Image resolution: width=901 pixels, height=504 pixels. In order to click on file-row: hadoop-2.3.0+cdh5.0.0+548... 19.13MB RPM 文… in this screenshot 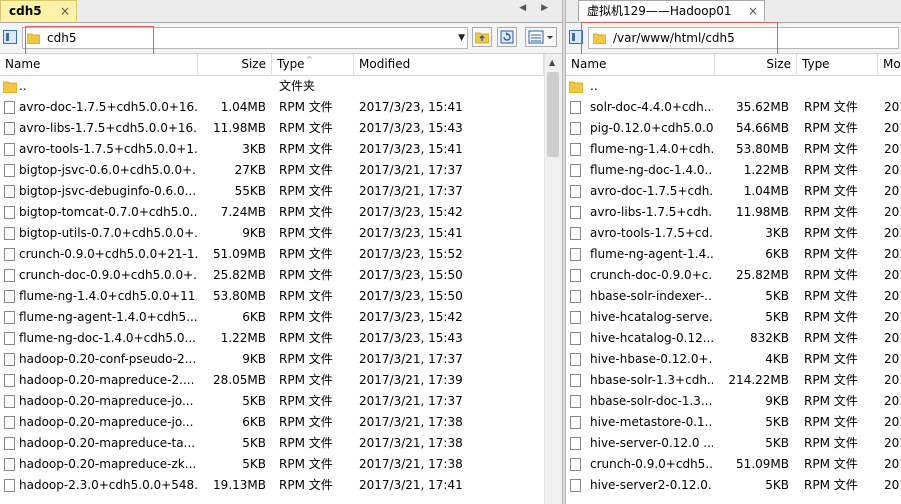, I will do `click(272, 485)`.